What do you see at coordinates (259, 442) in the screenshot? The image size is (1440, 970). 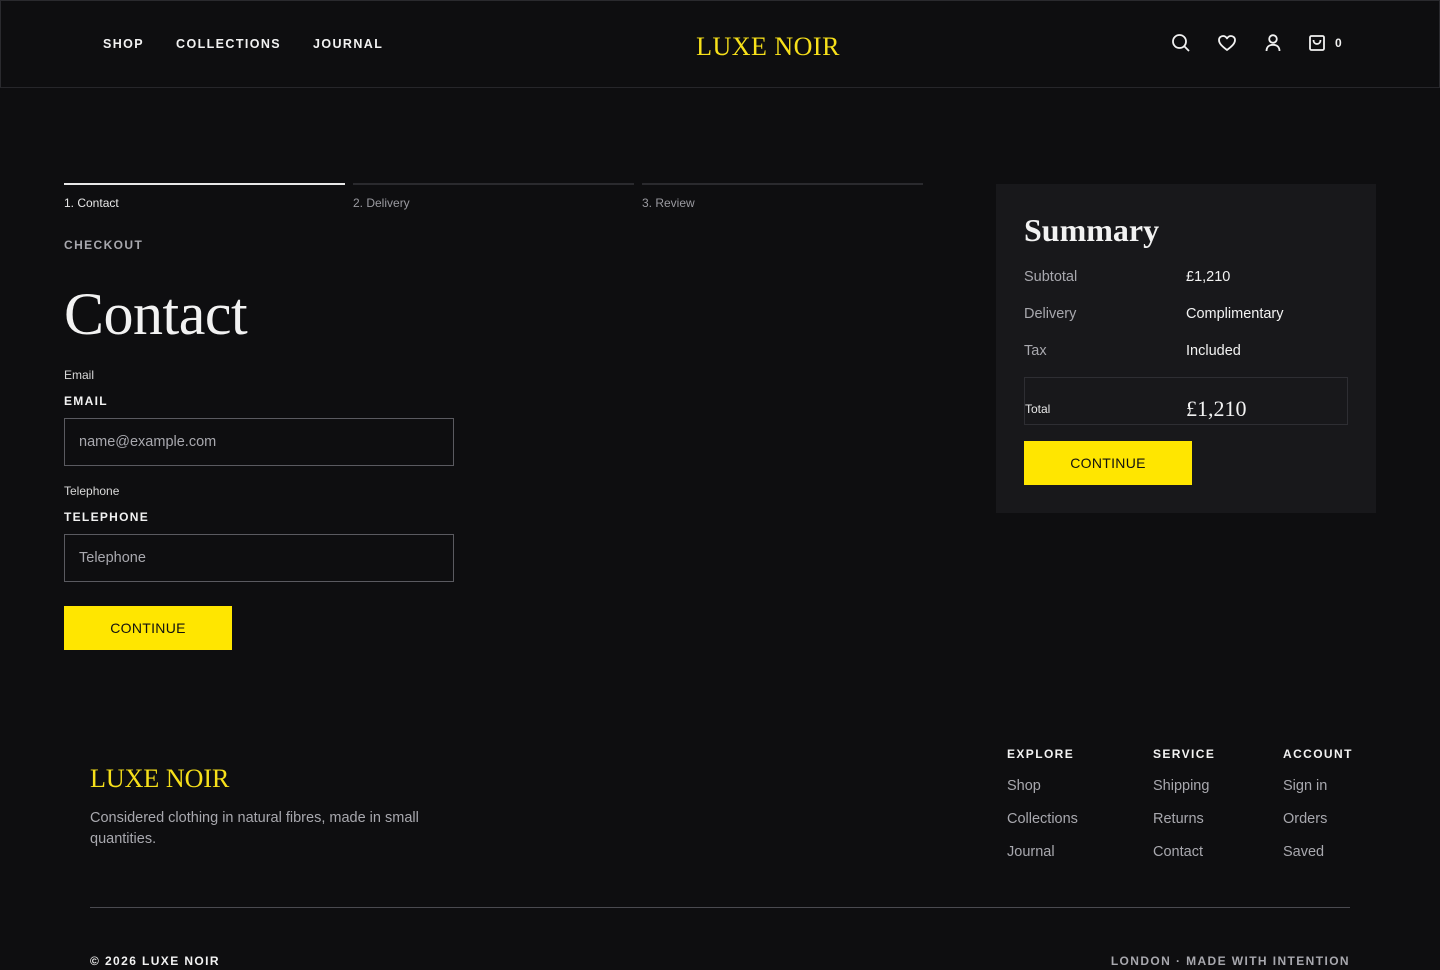 I see `email-field` at bounding box center [259, 442].